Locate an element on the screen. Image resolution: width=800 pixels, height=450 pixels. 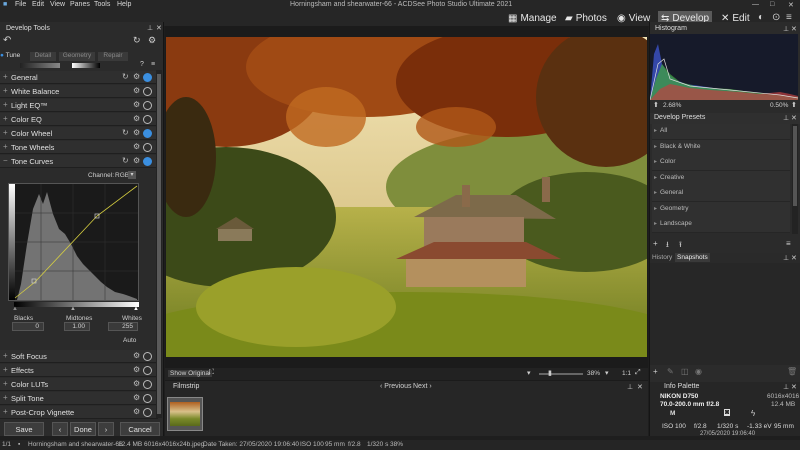
section-tone-wheels: + Tone Wheels ⚙ is located at coordinates (79, 147).